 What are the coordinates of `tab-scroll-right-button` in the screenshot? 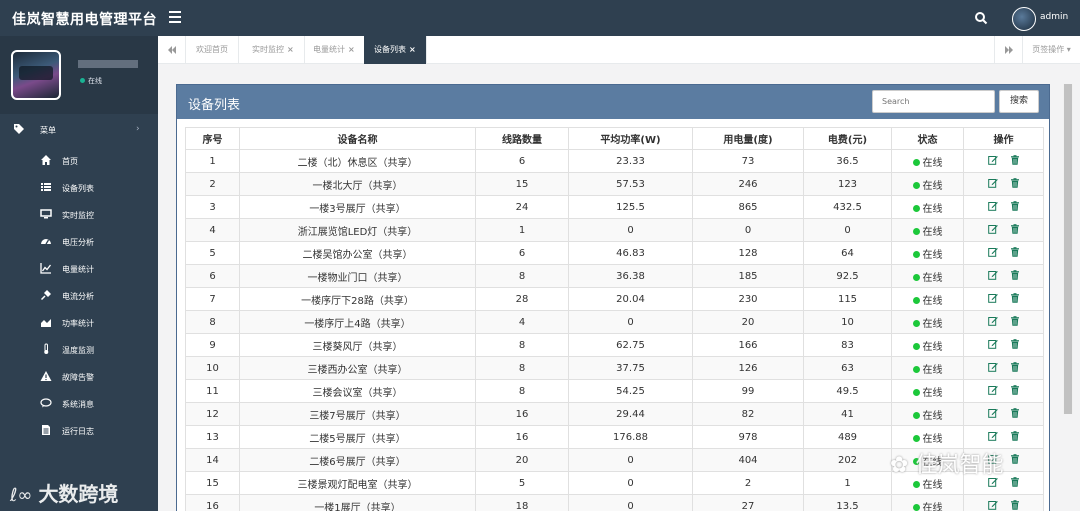 It's located at (1008, 50).